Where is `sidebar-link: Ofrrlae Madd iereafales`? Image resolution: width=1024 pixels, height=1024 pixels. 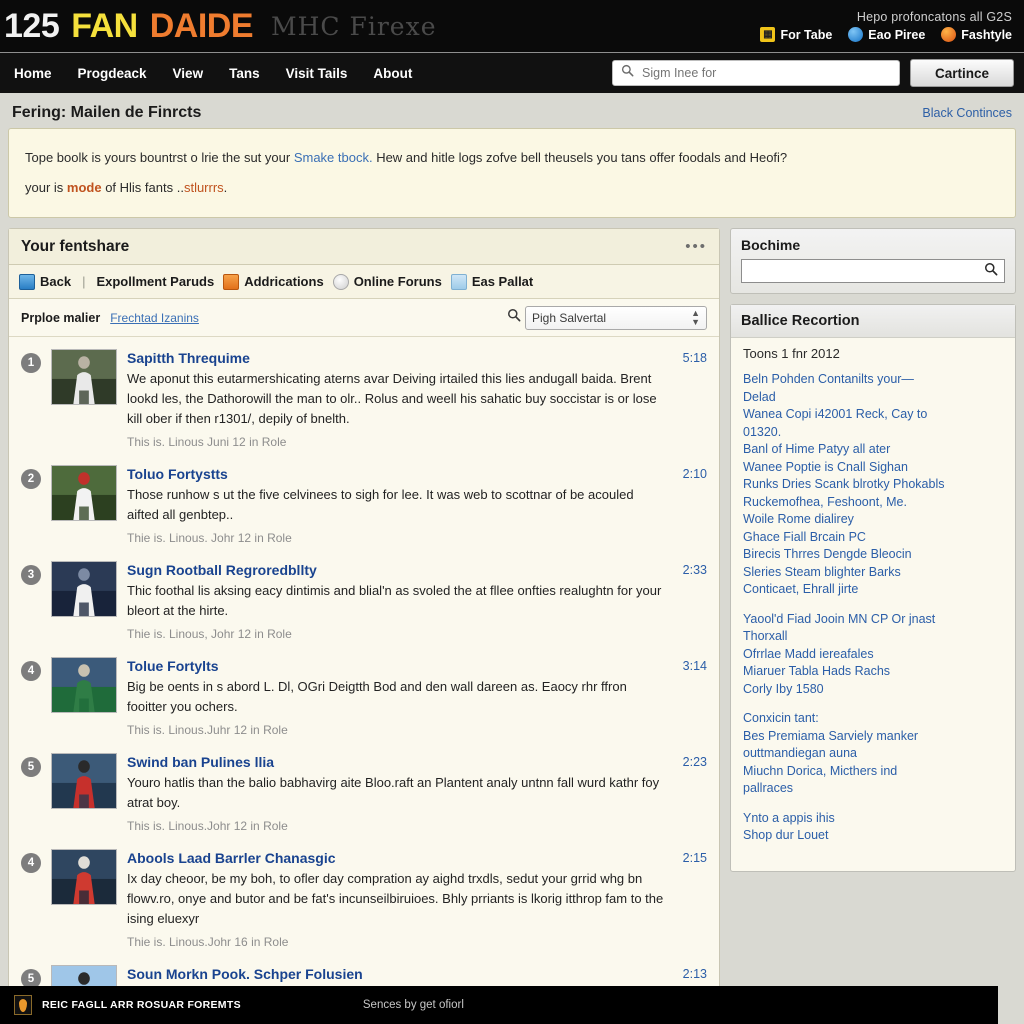 sidebar-link: Ofrrlae Madd iereafales is located at coordinates (873, 655).